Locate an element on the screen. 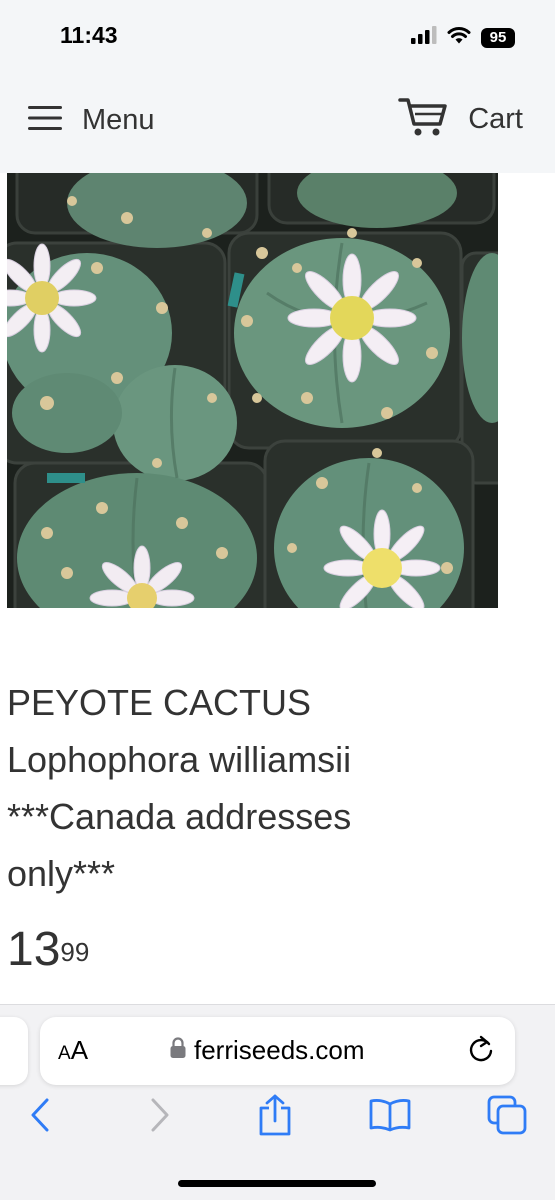  browser-nav-row is located at coordinates (277, 1119).